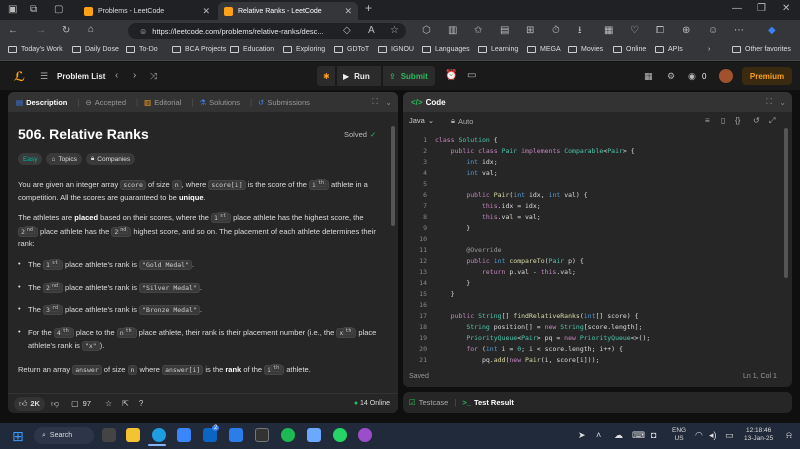 The width and height of the screenshot is (800, 449). I want to click on history-icon: ⏱, so click(556, 31).